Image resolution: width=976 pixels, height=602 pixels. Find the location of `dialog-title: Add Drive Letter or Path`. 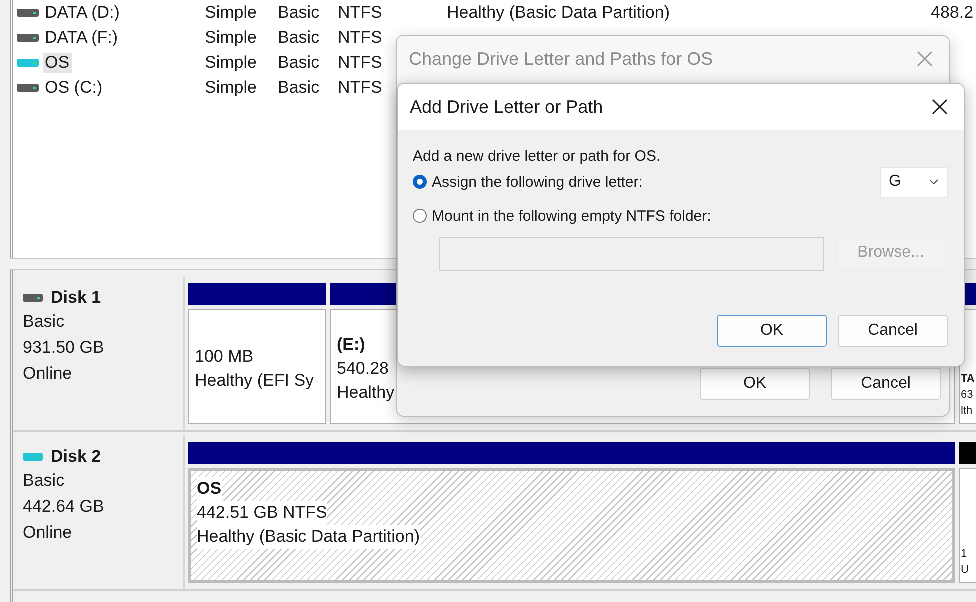

dialog-title: Add Drive Letter or Path is located at coordinates (507, 107).